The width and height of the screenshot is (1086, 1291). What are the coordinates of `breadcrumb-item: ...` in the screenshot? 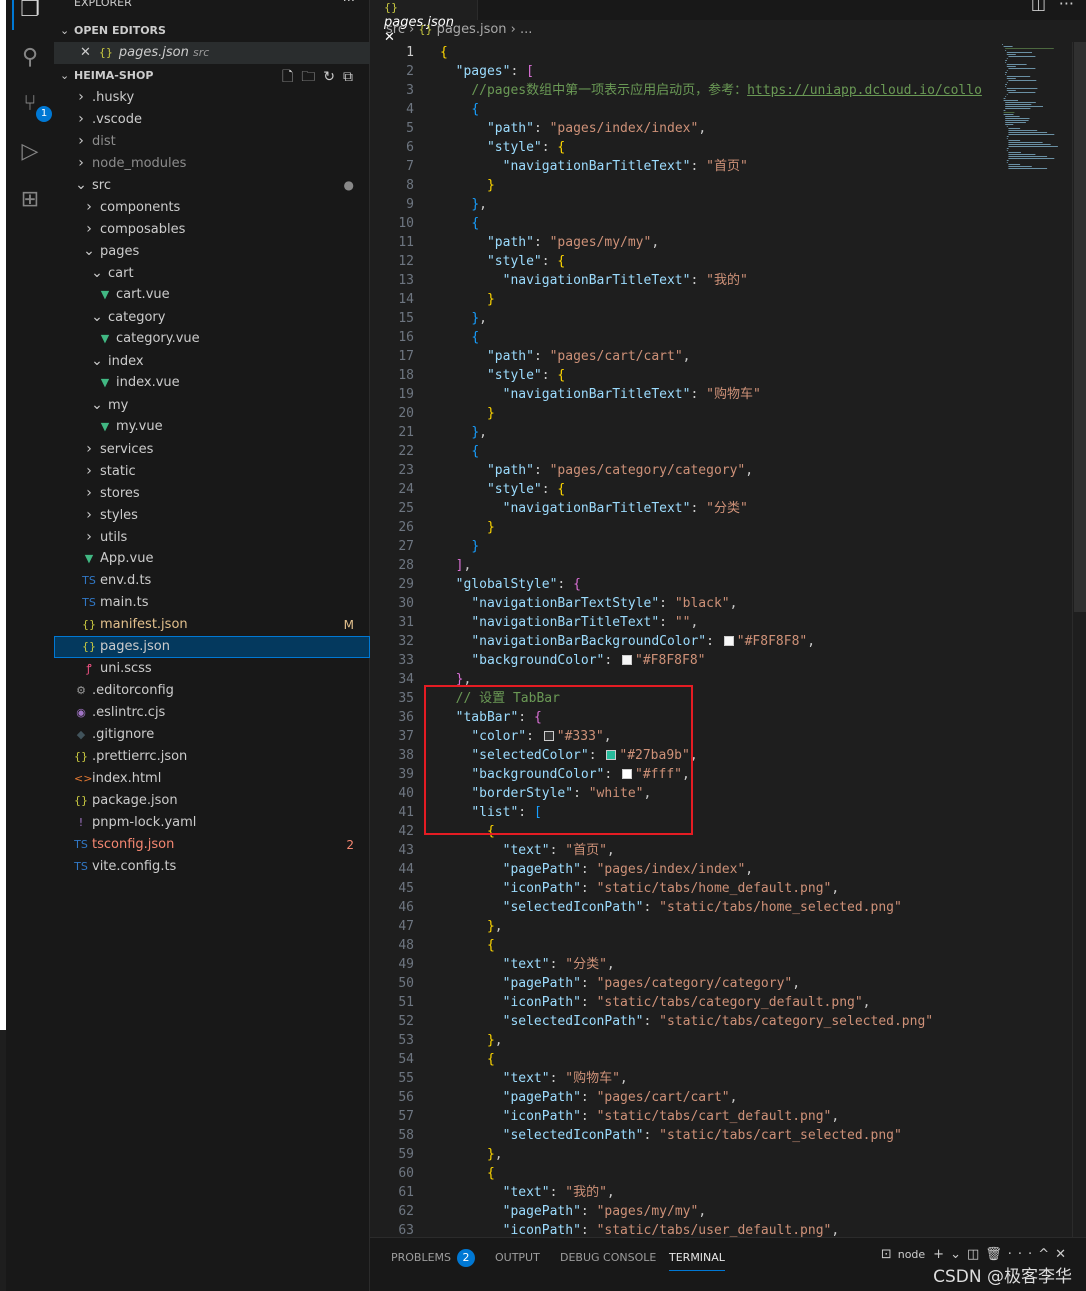 It's located at (526, 29).